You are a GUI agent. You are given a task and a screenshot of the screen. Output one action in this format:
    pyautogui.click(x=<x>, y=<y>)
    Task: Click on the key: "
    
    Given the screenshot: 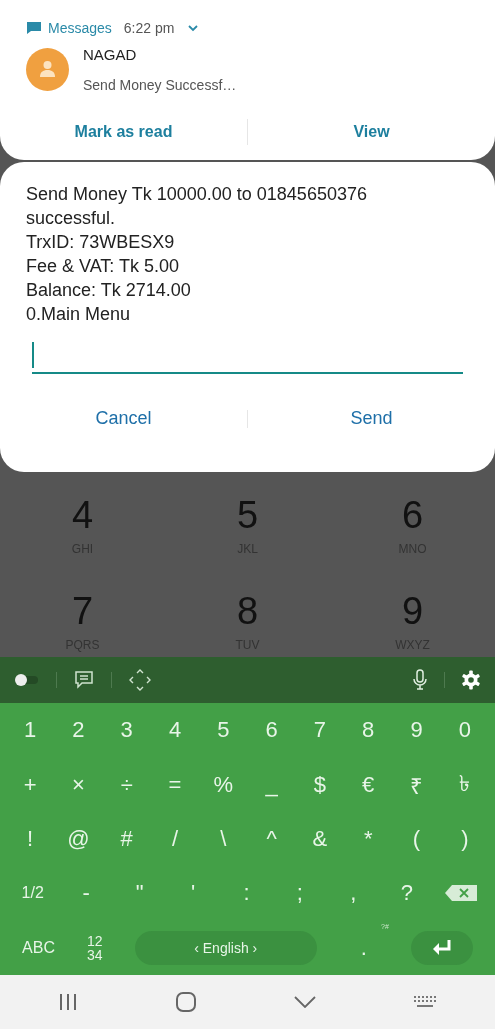 What is the action you would take?
    pyautogui.click(x=139, y=893)
    